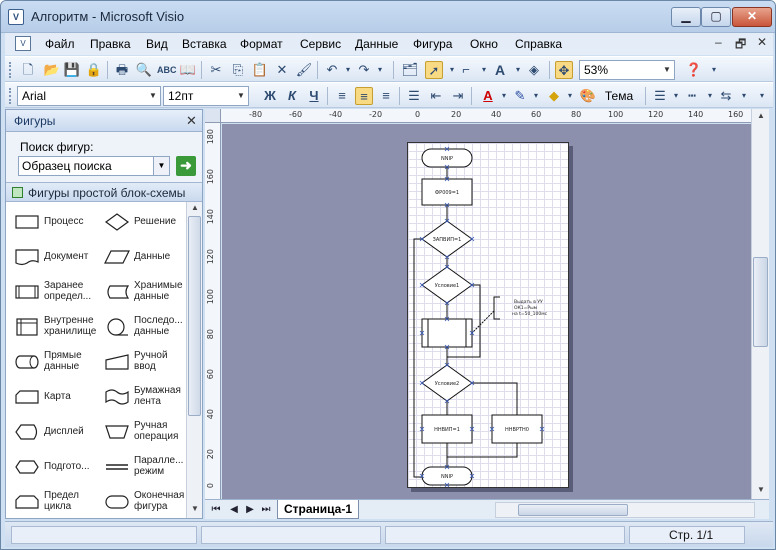  Describe the element at coordinates (143, 225) in the screenshot. I see `shape-decision: Решение` at that location.